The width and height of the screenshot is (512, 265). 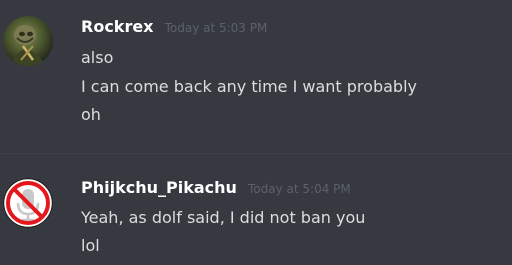 I want to click on message-divider, so click(x=256, y=153).